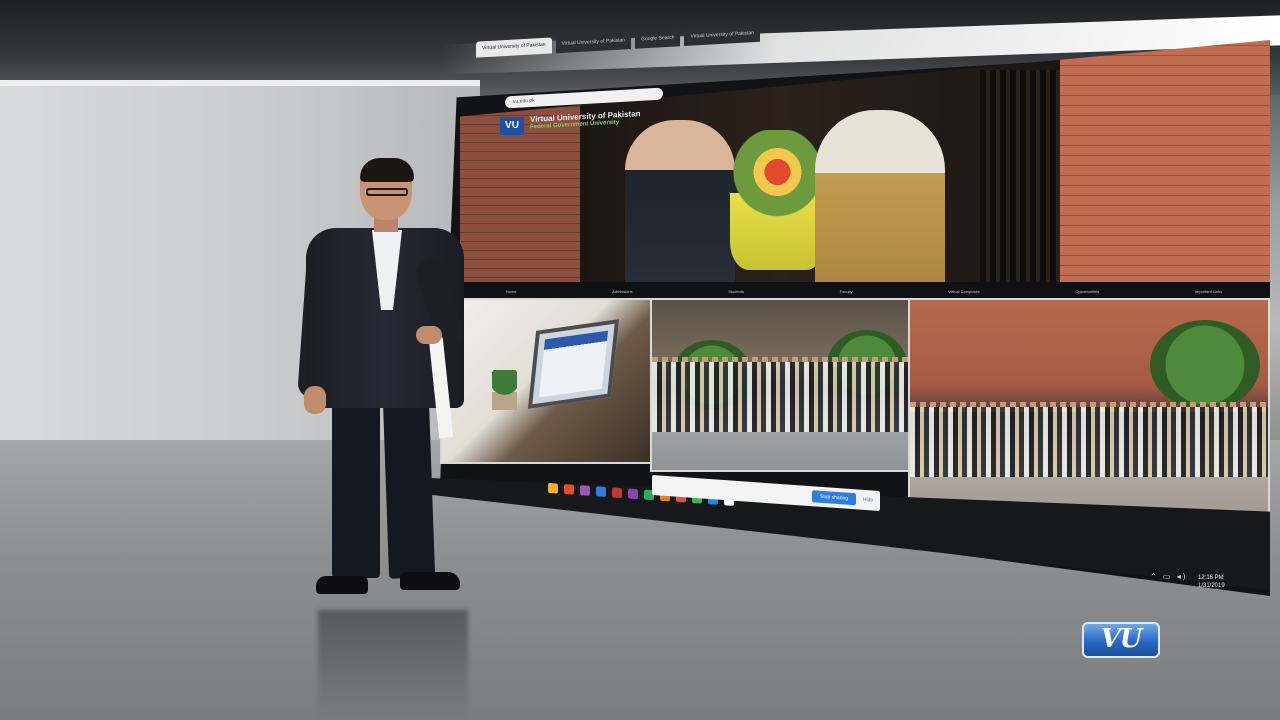  I want to click on nav-item-admissions: Admissions, so click(622, 291).